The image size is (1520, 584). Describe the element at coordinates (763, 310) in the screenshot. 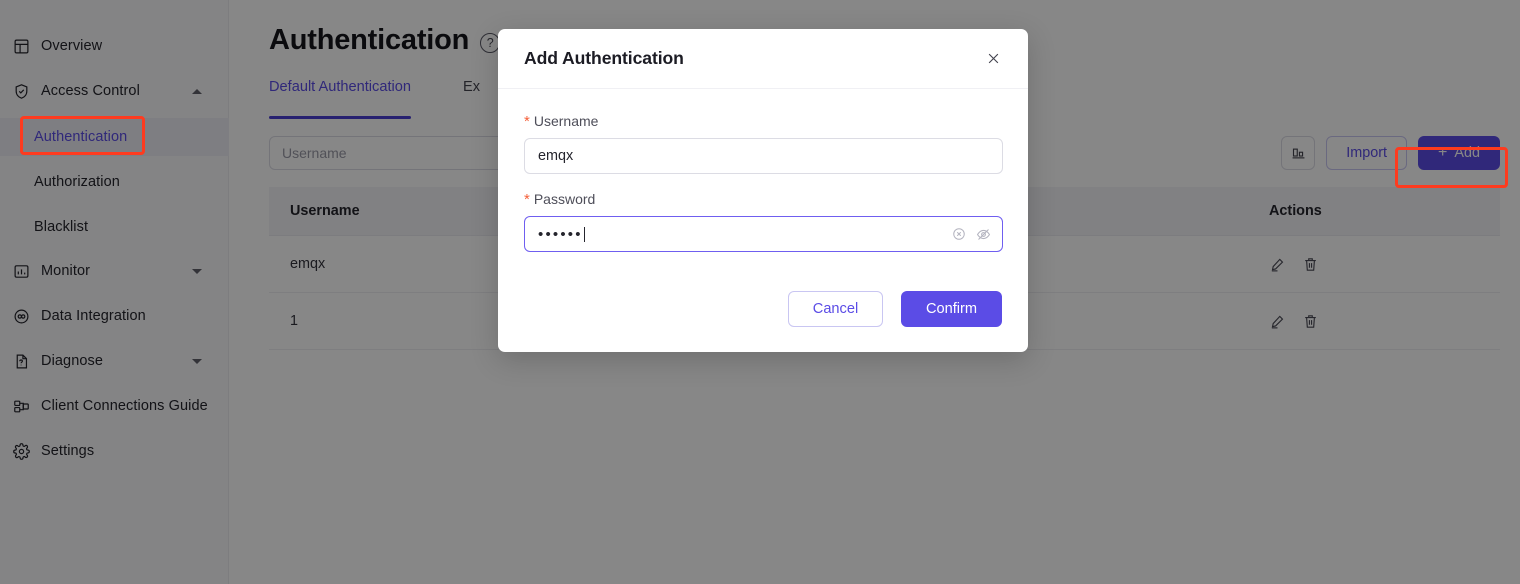

I see `dialog-footer: Cancel Confirm` at that location.